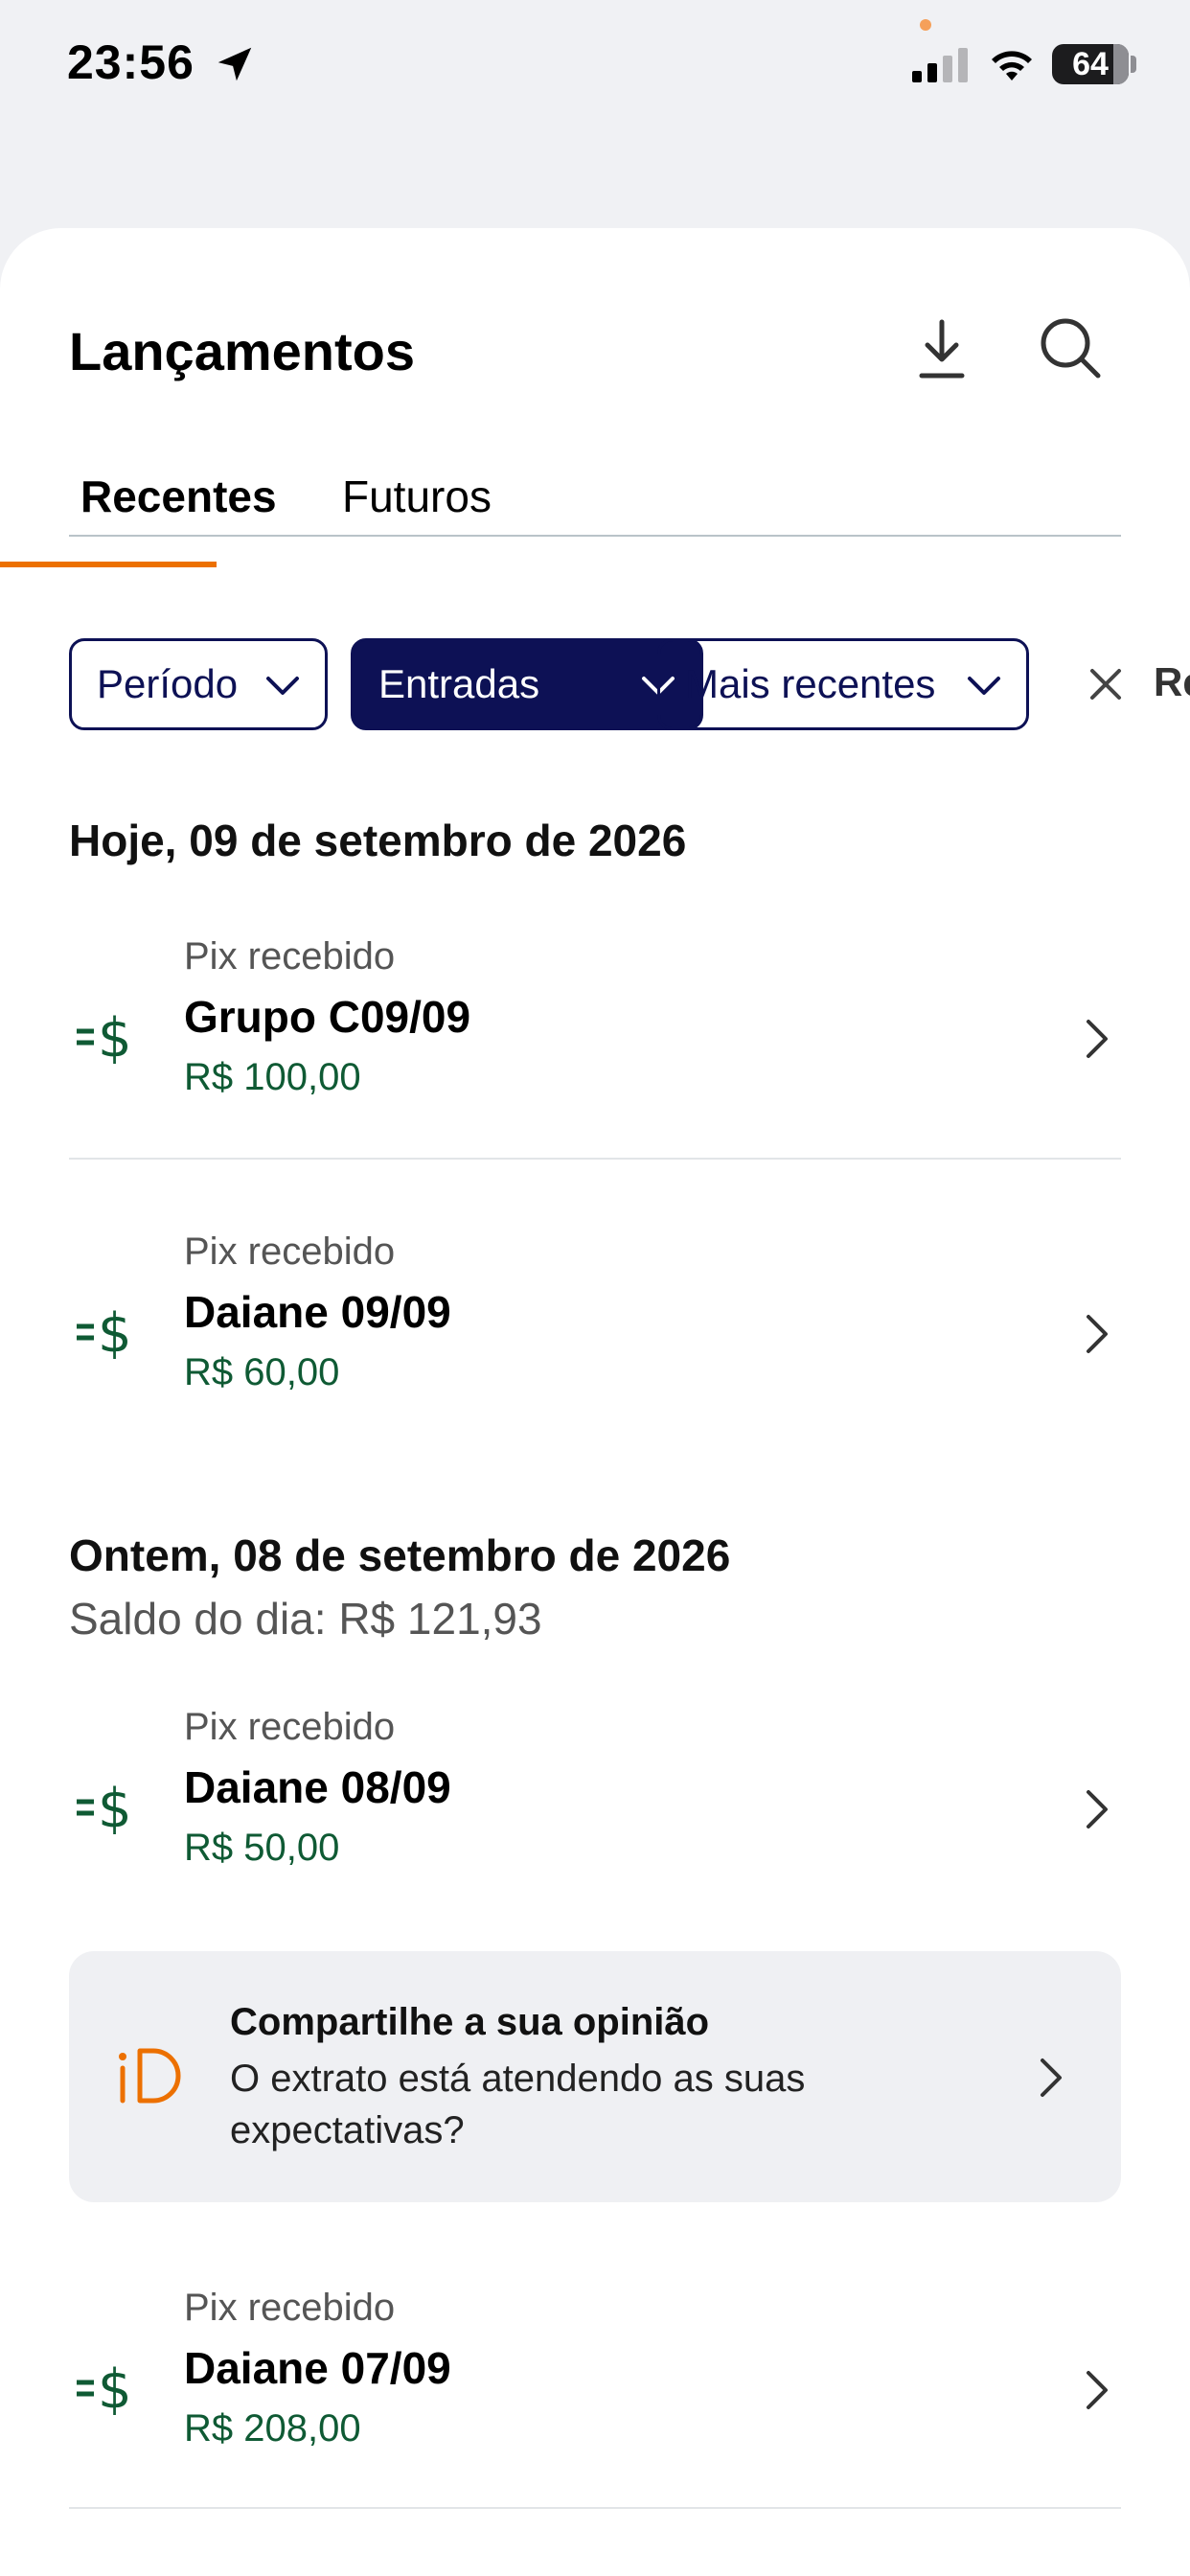 This screenshot has width=1190, height=2576. I want to click on ordenacao-filter-chip: Mais recentes, so click(843, 684).